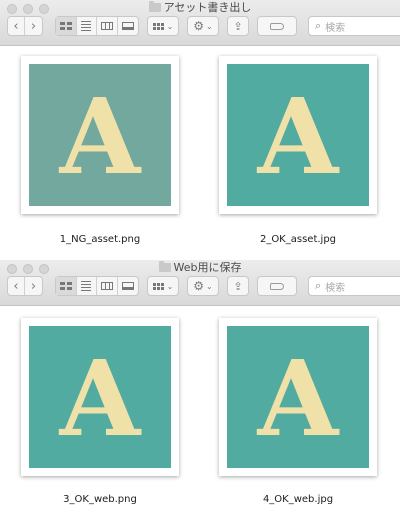 The height and width of the screenshot is (520, 400). I want to click on file-name: 1_NG_asset.png, so click(100, 239).